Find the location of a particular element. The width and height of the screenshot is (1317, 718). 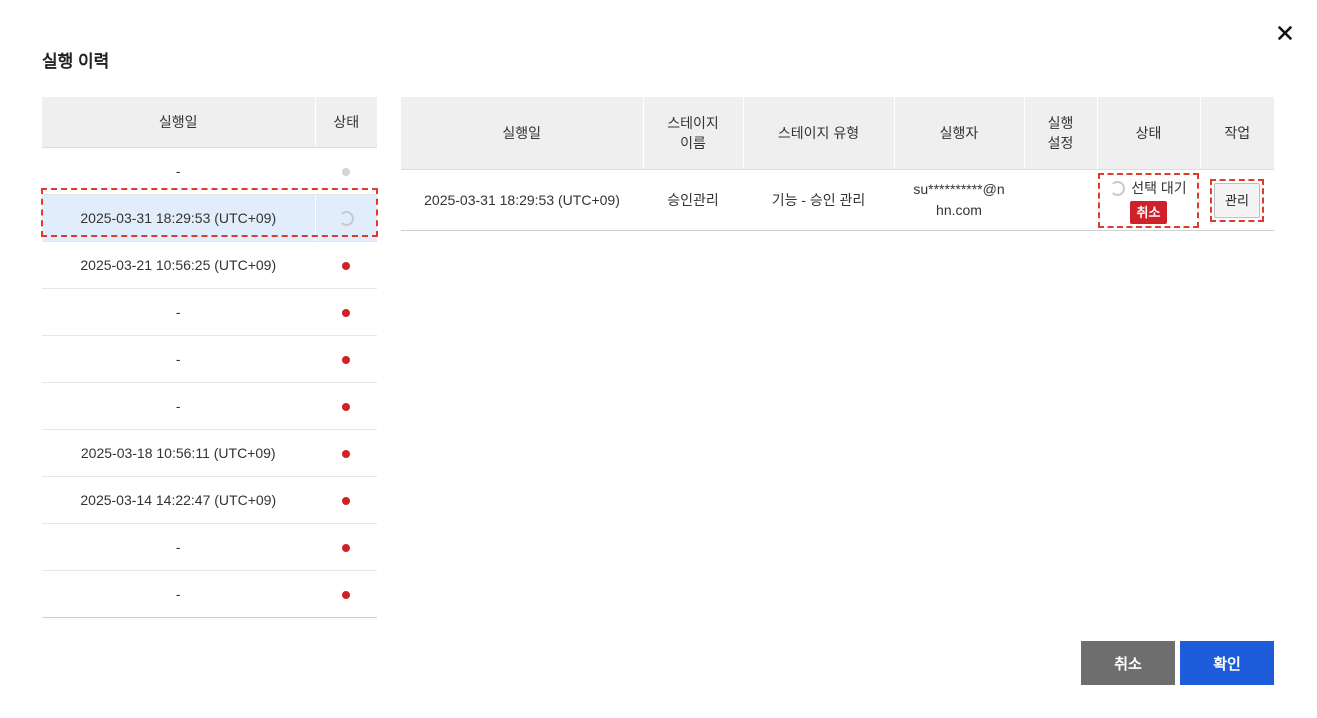

confirm-button: 확인 is located at coordinates (1227, 663).